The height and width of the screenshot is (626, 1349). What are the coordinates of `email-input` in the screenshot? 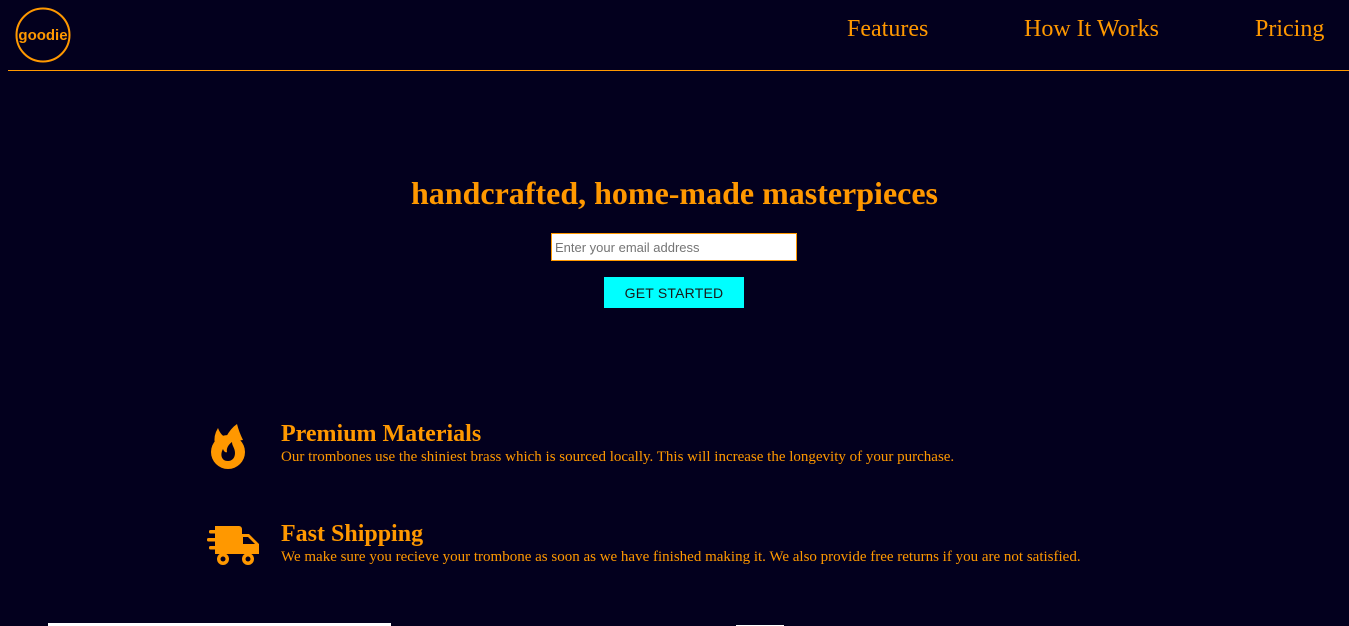 It's located at (674, 247).